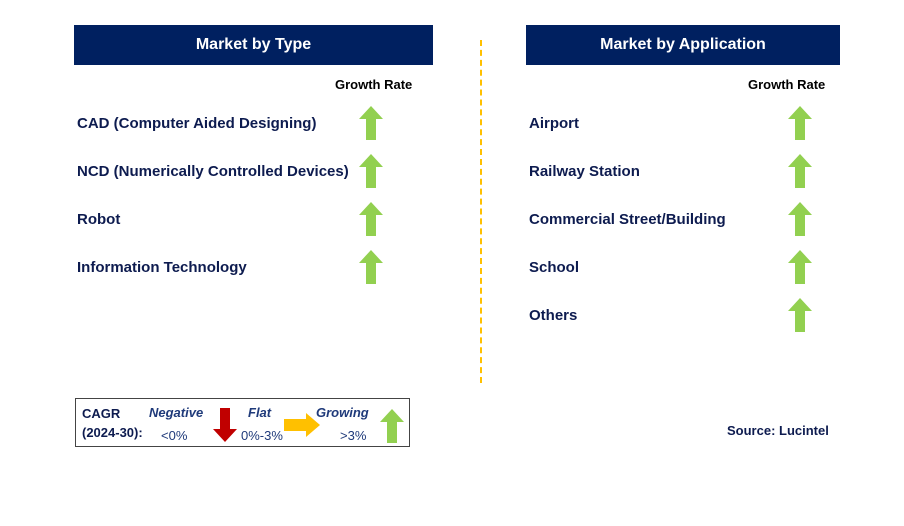 Image resolution: width=904 pixels, height=526 pixels. I want to click on source-label: Source: Lucintel, so click(778, 430).